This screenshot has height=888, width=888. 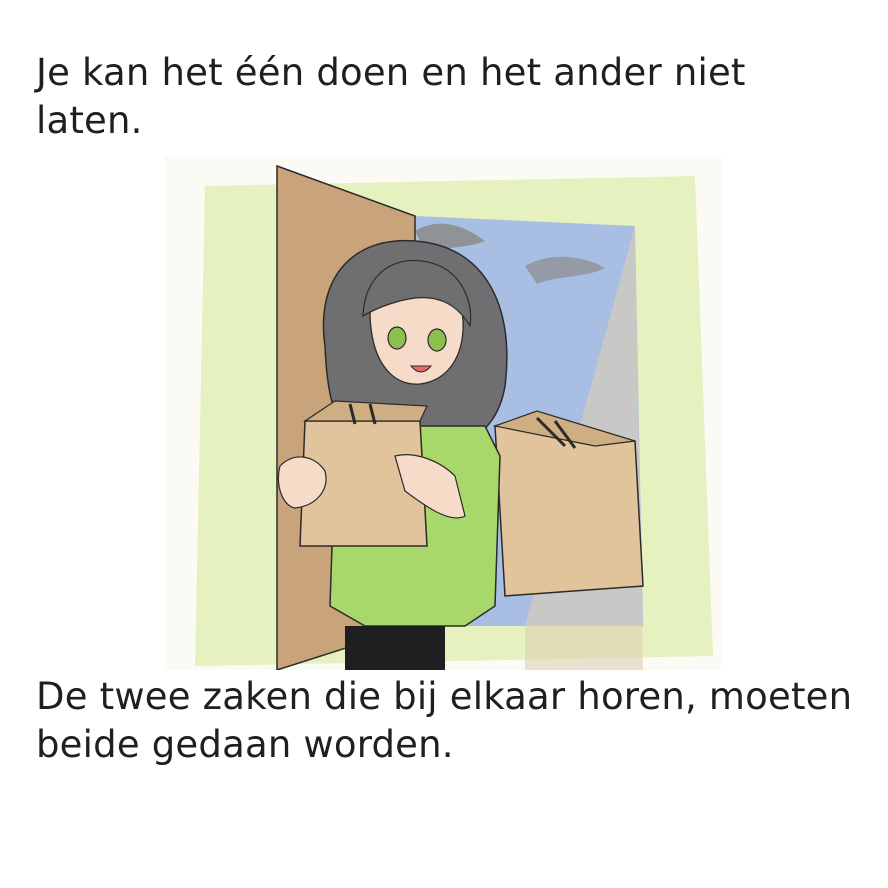 What do you see at coordinates (397, 338) in the screenshot?
I see `eye-left` at bounding box center [397, 338].